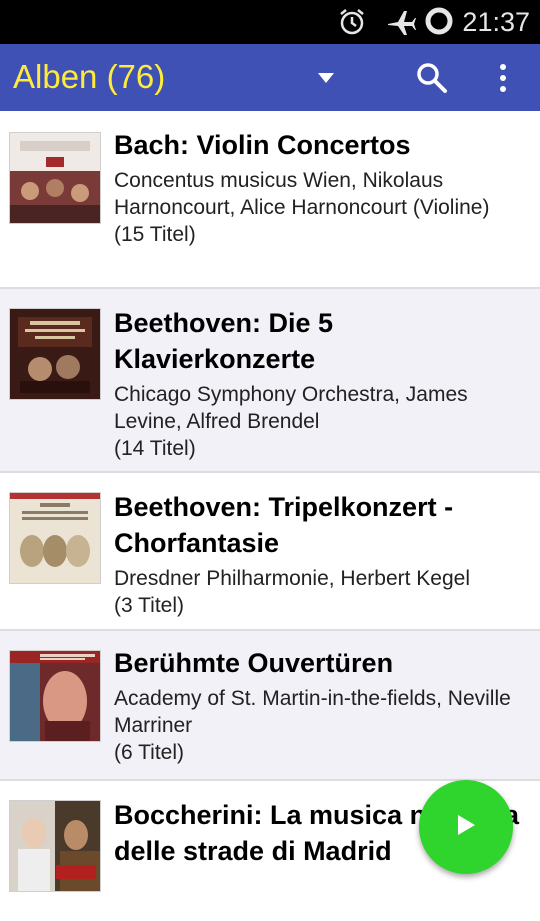 This screenshot has height=921, width=540. I want to click on album-track-count: (14 Titel), so click(155, 448).